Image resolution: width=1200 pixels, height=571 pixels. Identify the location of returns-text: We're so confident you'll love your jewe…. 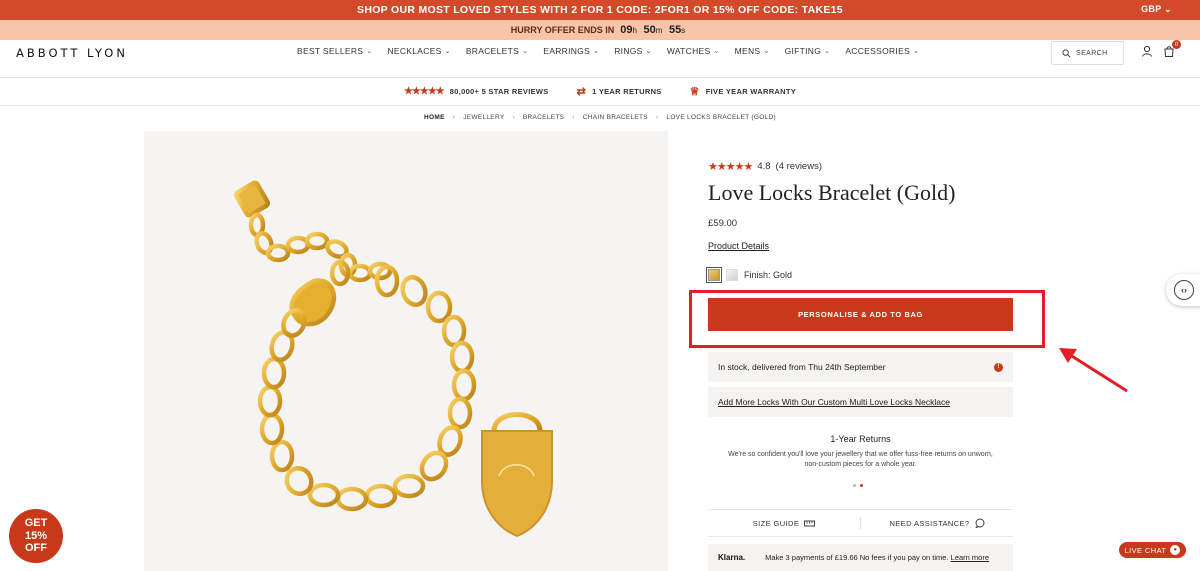
(860, 460).